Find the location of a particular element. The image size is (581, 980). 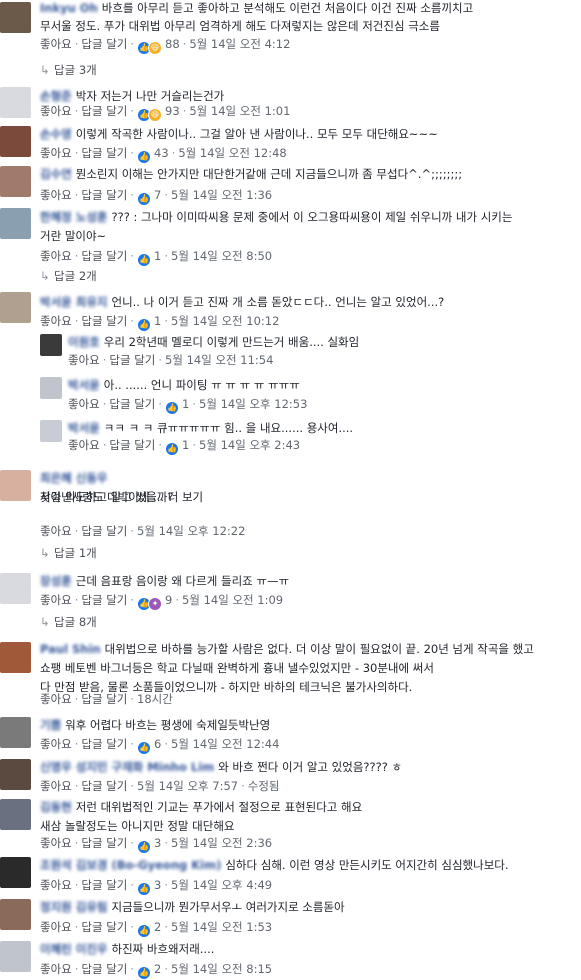

timestamp: 5월 14일 오후 2:43 is located at coordinates (249, 445).